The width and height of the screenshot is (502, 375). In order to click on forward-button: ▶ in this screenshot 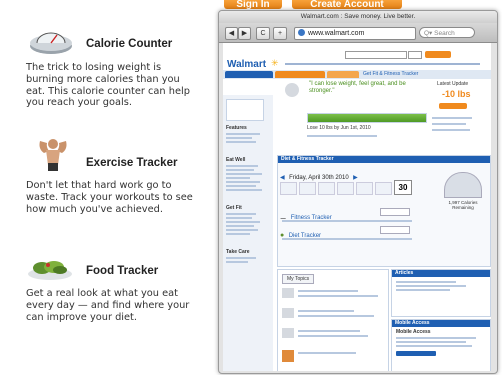, I will do `click(244, 33)`.